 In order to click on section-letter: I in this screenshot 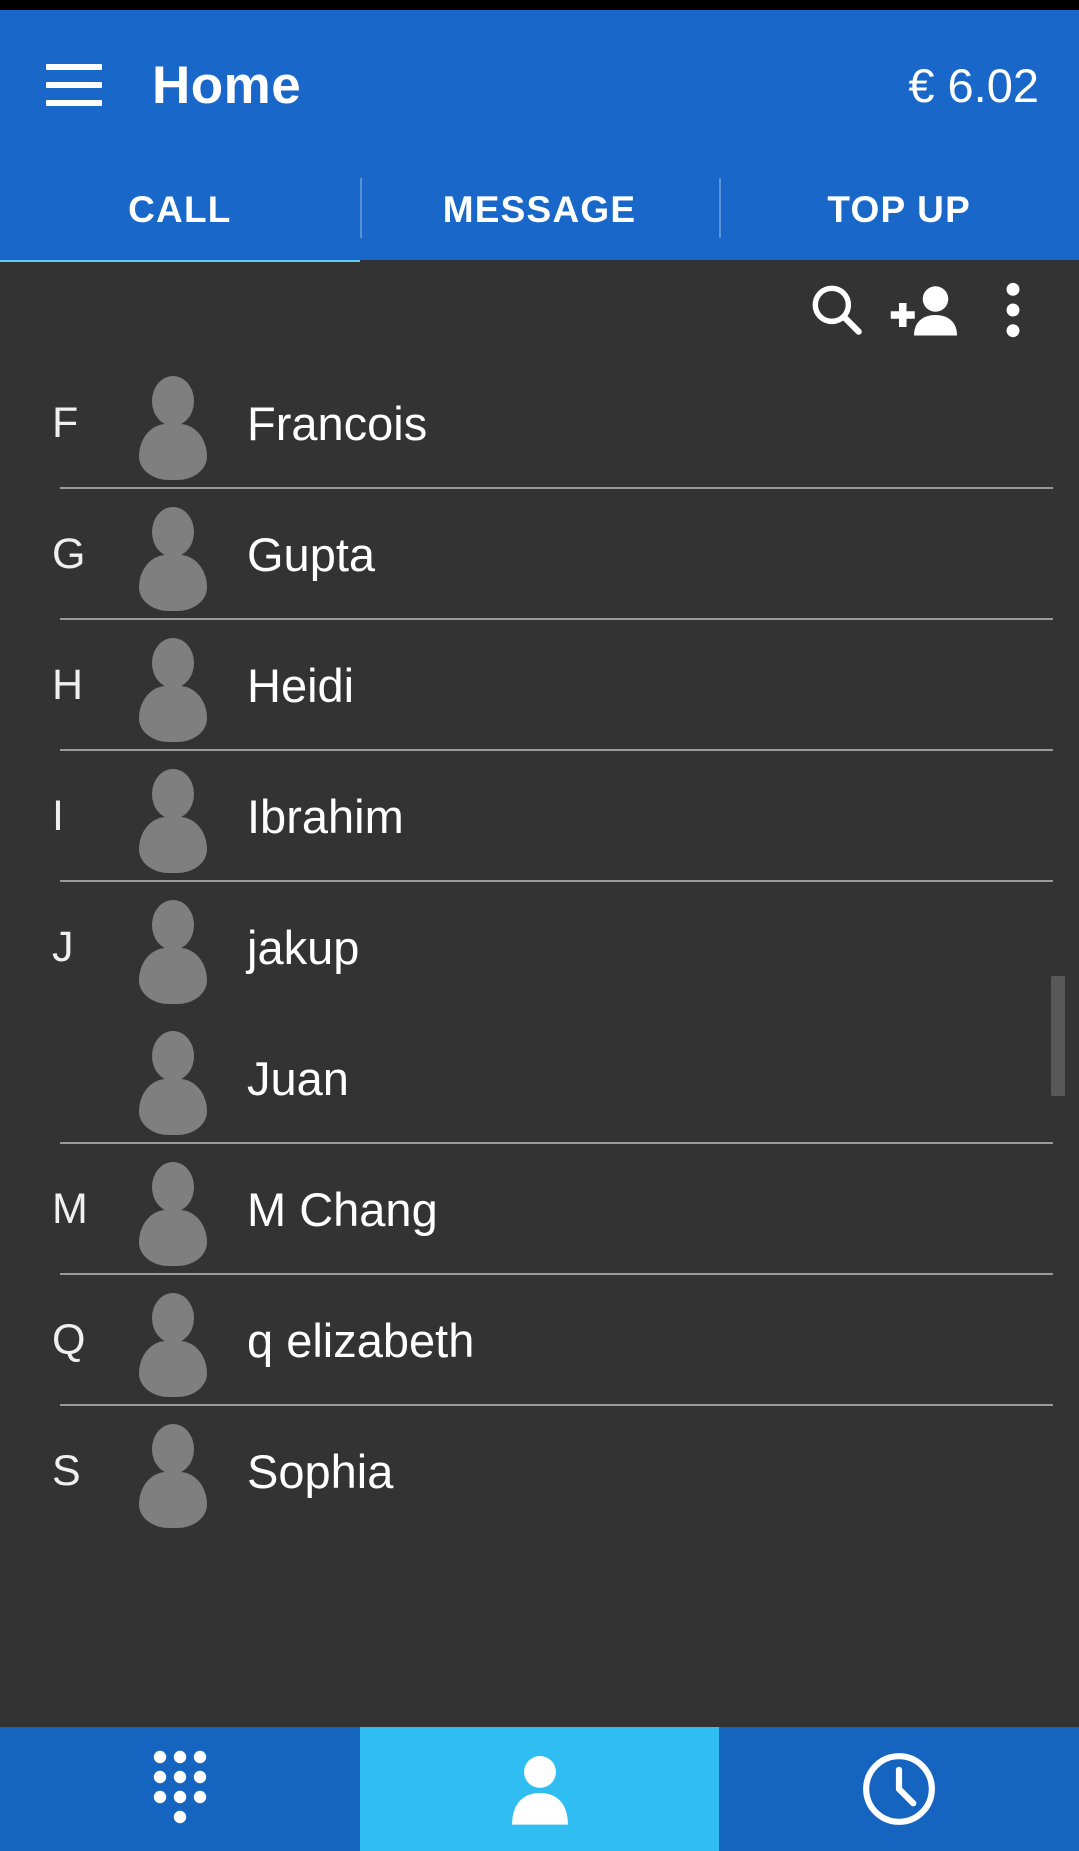, I will do `click(58, 816)`.